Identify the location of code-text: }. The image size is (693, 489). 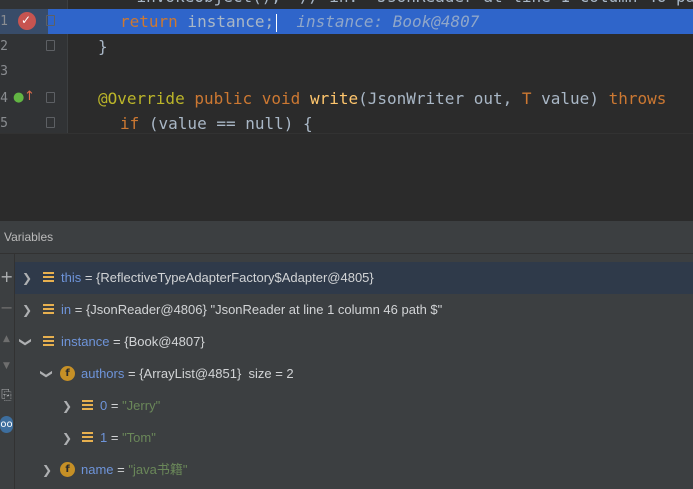
(103, 46).